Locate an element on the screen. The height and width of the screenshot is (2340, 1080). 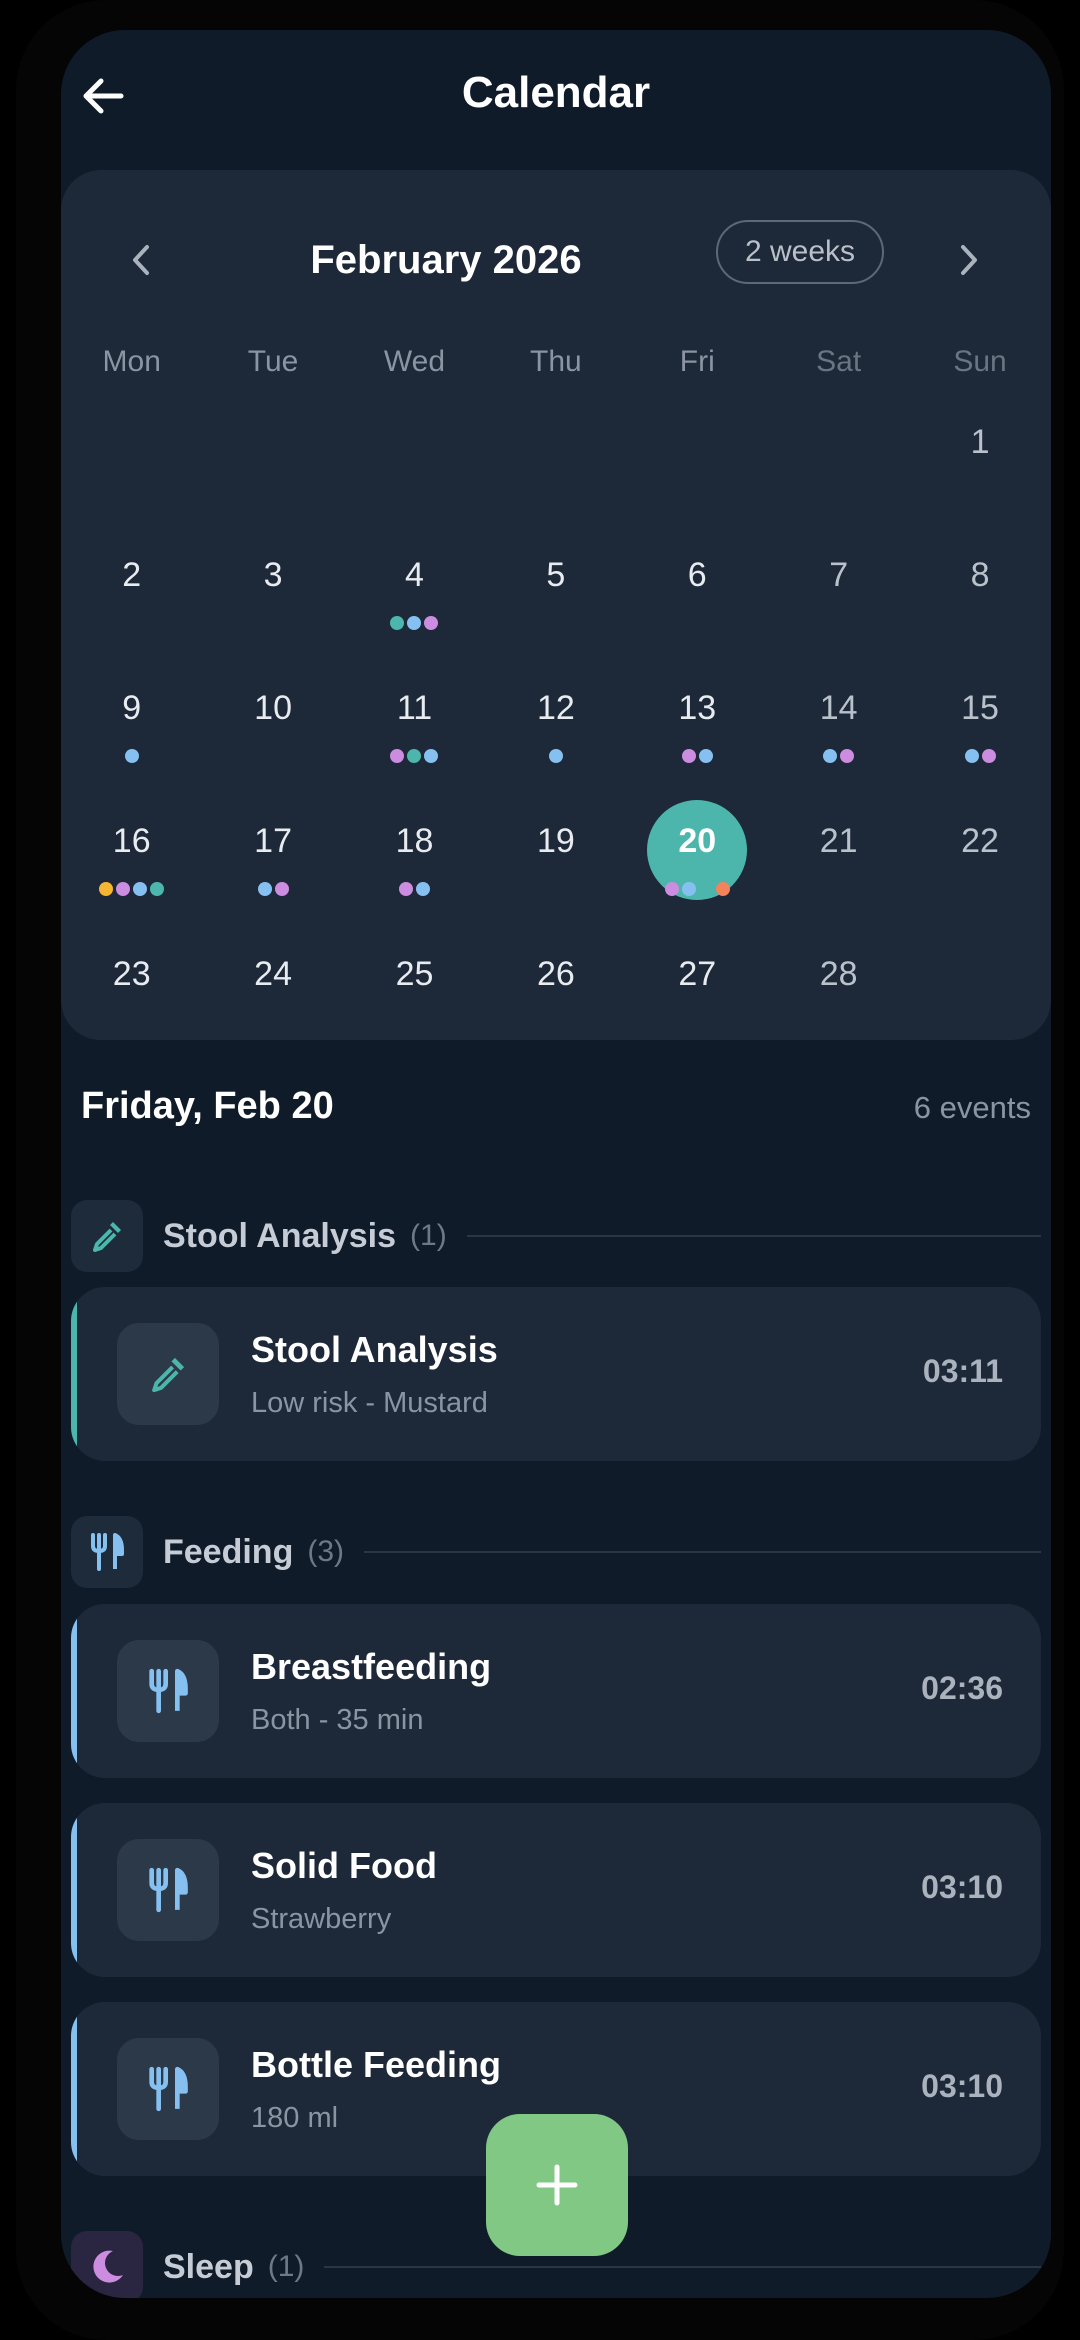
calendar-day: 28 is located at coordinates (838, 983).